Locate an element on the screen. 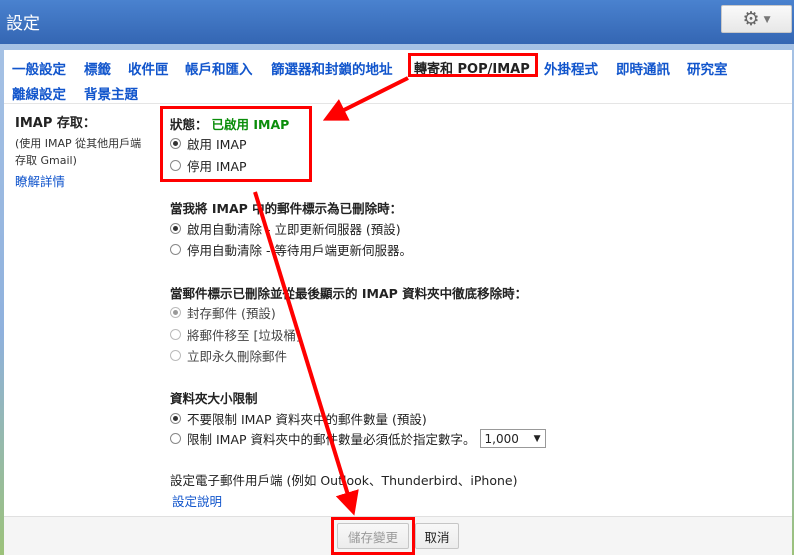 The image size is (794, 555). delete-forever-label: 立即永久刪除郵件 is located at coordinates (237, 356).